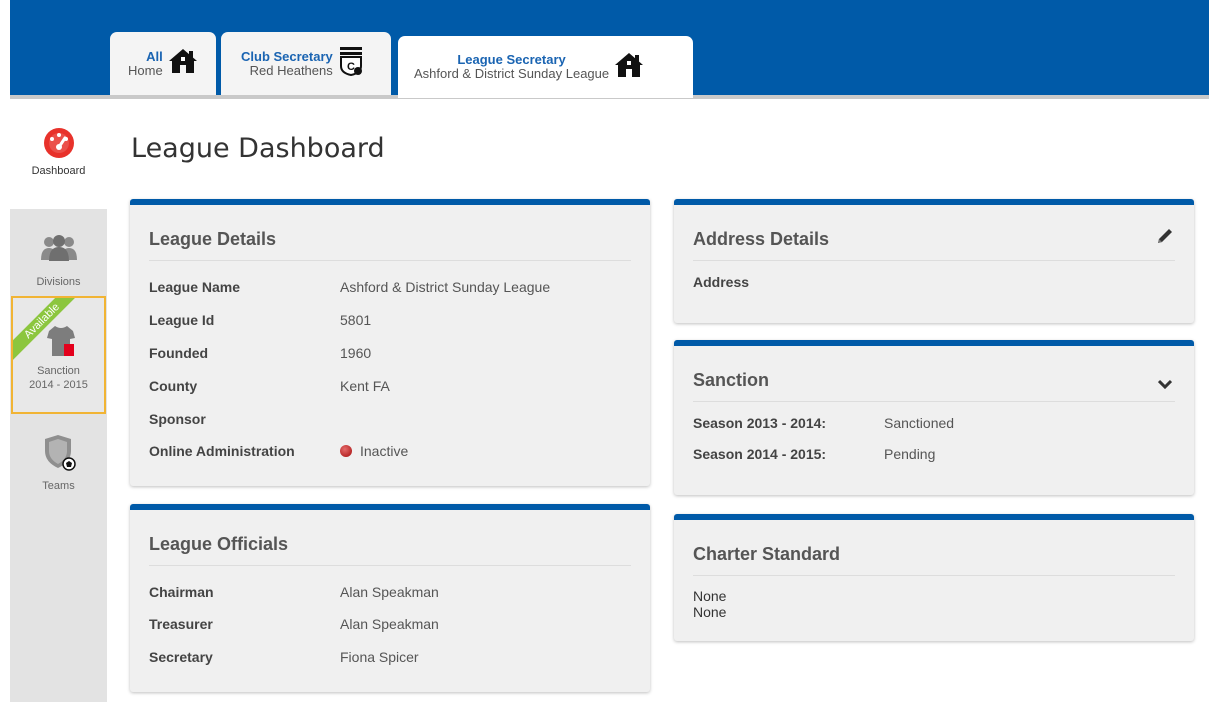  I want to click on sanction-row: Season 2013 - 2014: Sanctioned, so click(823, 423).